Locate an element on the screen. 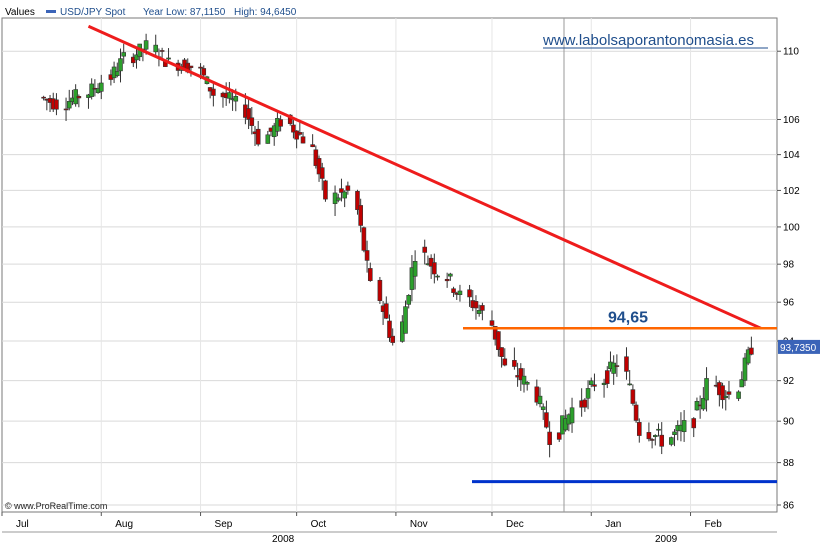  y-tick-label: 106 is located at coordinates (791, 120).